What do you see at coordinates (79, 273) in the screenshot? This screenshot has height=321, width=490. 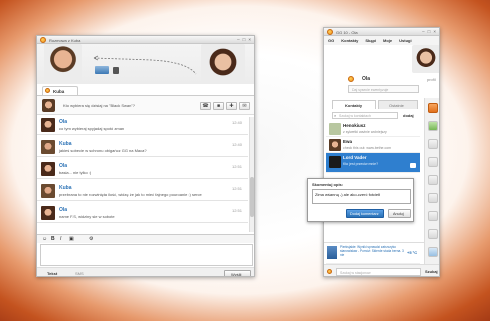 I see `tab-sms: SMS` at bounding box center [79, 273].